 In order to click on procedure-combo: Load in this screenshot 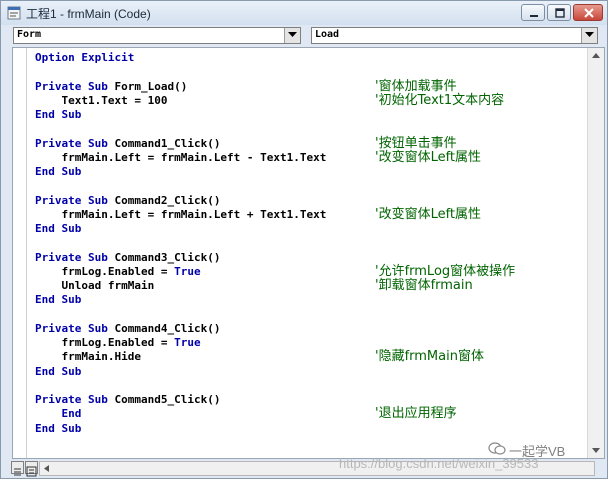, I will do `click(454, 35)`.